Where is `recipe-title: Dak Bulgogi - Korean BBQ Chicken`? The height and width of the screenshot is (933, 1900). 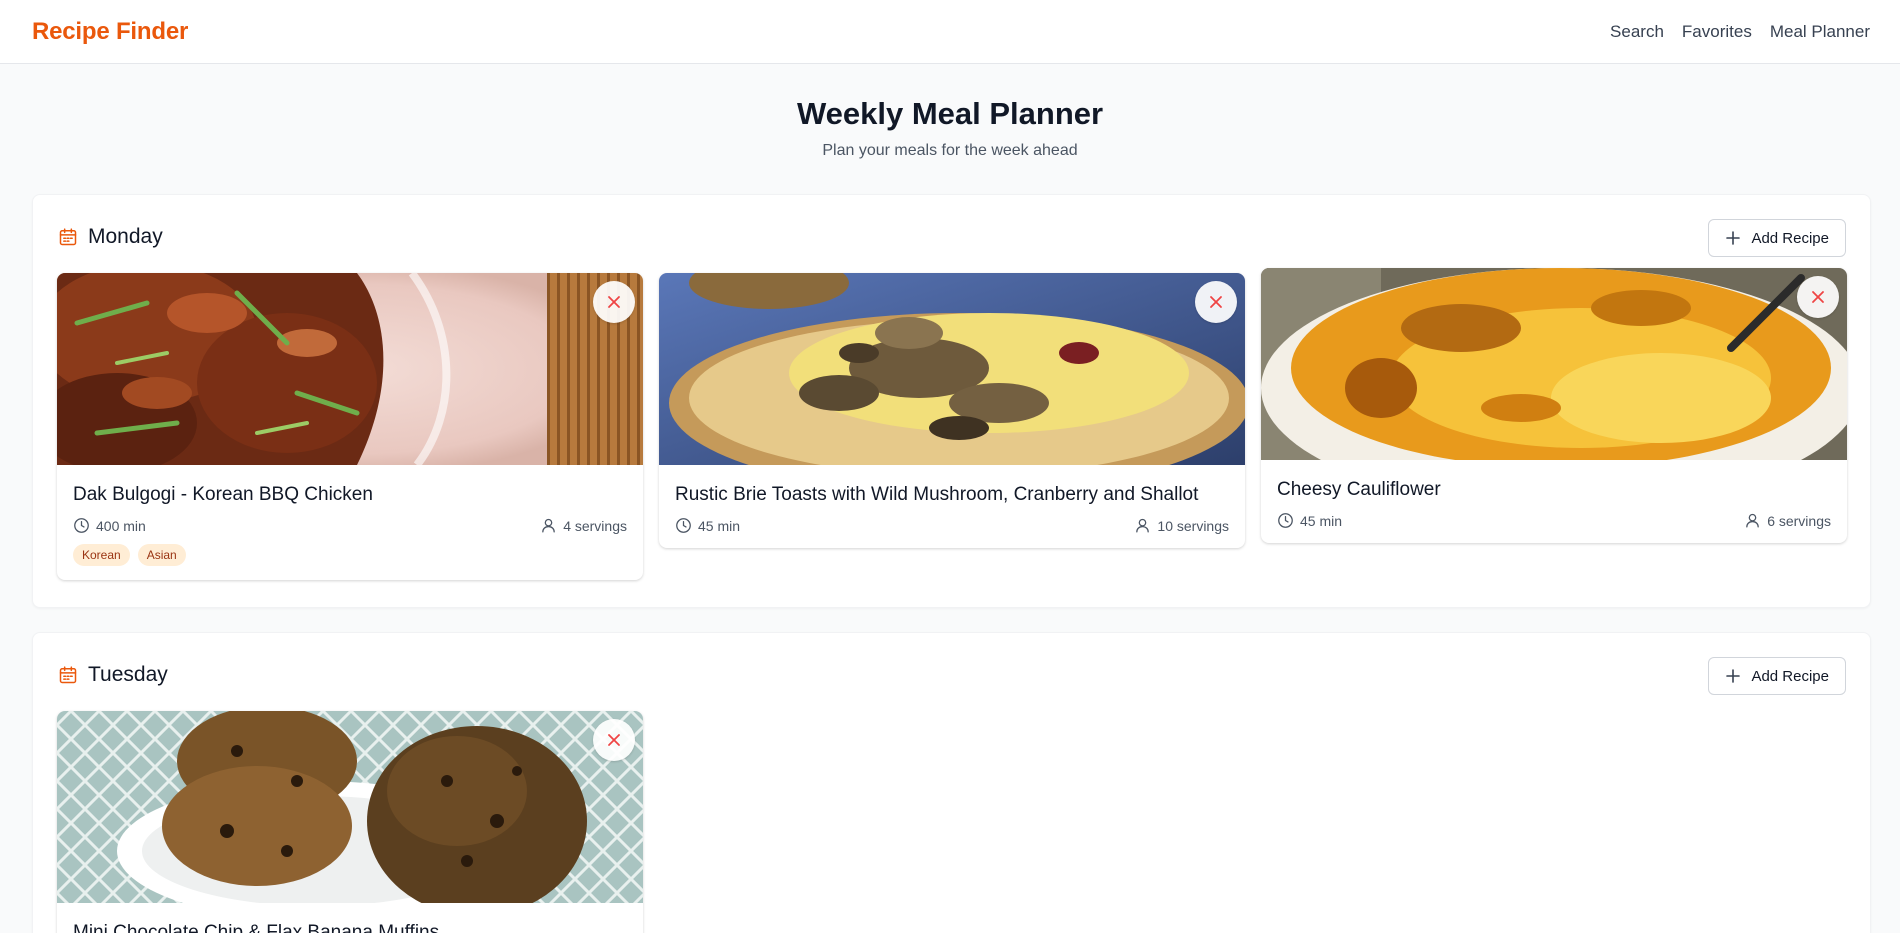 recipe-title: Dak Bulgogi - Korean BBQ Chicken is located at coordinates (350, 495).